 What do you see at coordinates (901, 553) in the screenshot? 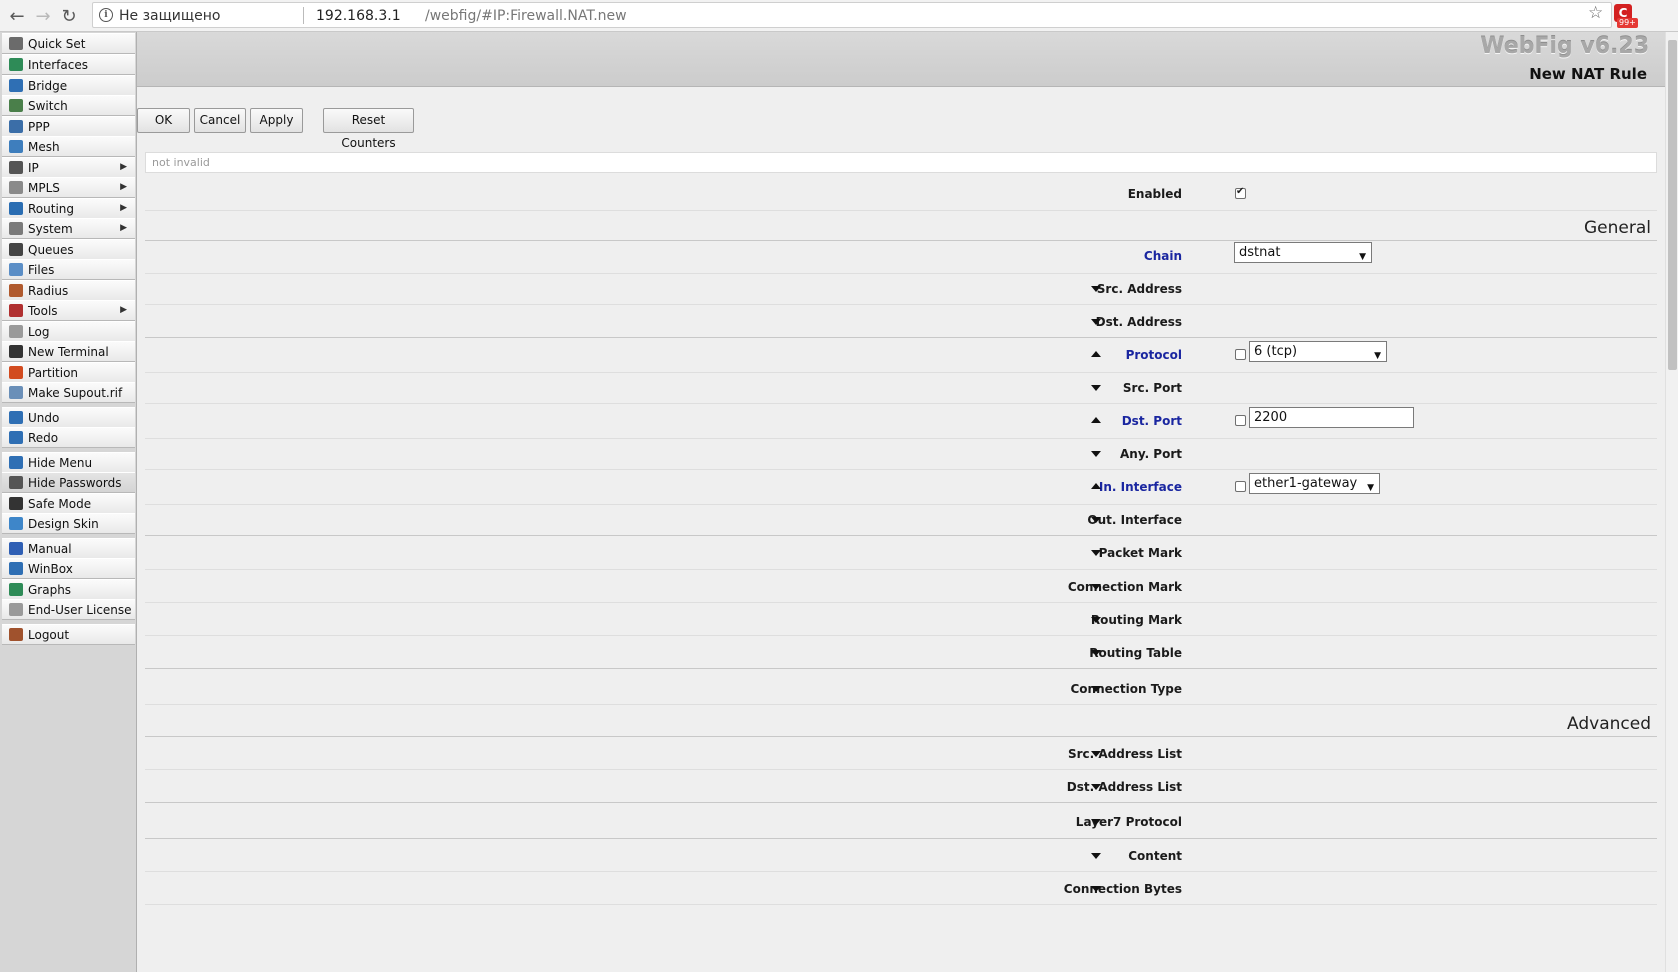
I see `packet-mark-row: Packet Mark` at bounding box center [901, 553].